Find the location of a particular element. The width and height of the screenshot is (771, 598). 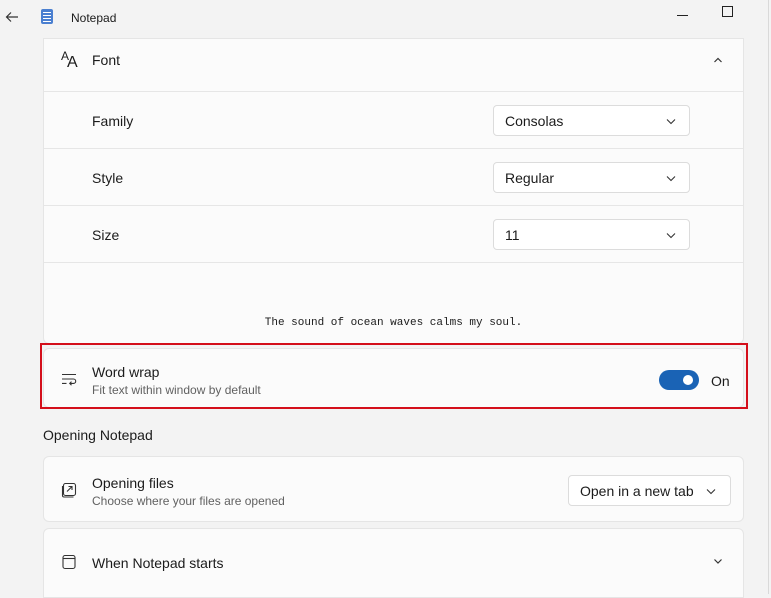

back-arrow-icon is located at coordinates (12, 17).